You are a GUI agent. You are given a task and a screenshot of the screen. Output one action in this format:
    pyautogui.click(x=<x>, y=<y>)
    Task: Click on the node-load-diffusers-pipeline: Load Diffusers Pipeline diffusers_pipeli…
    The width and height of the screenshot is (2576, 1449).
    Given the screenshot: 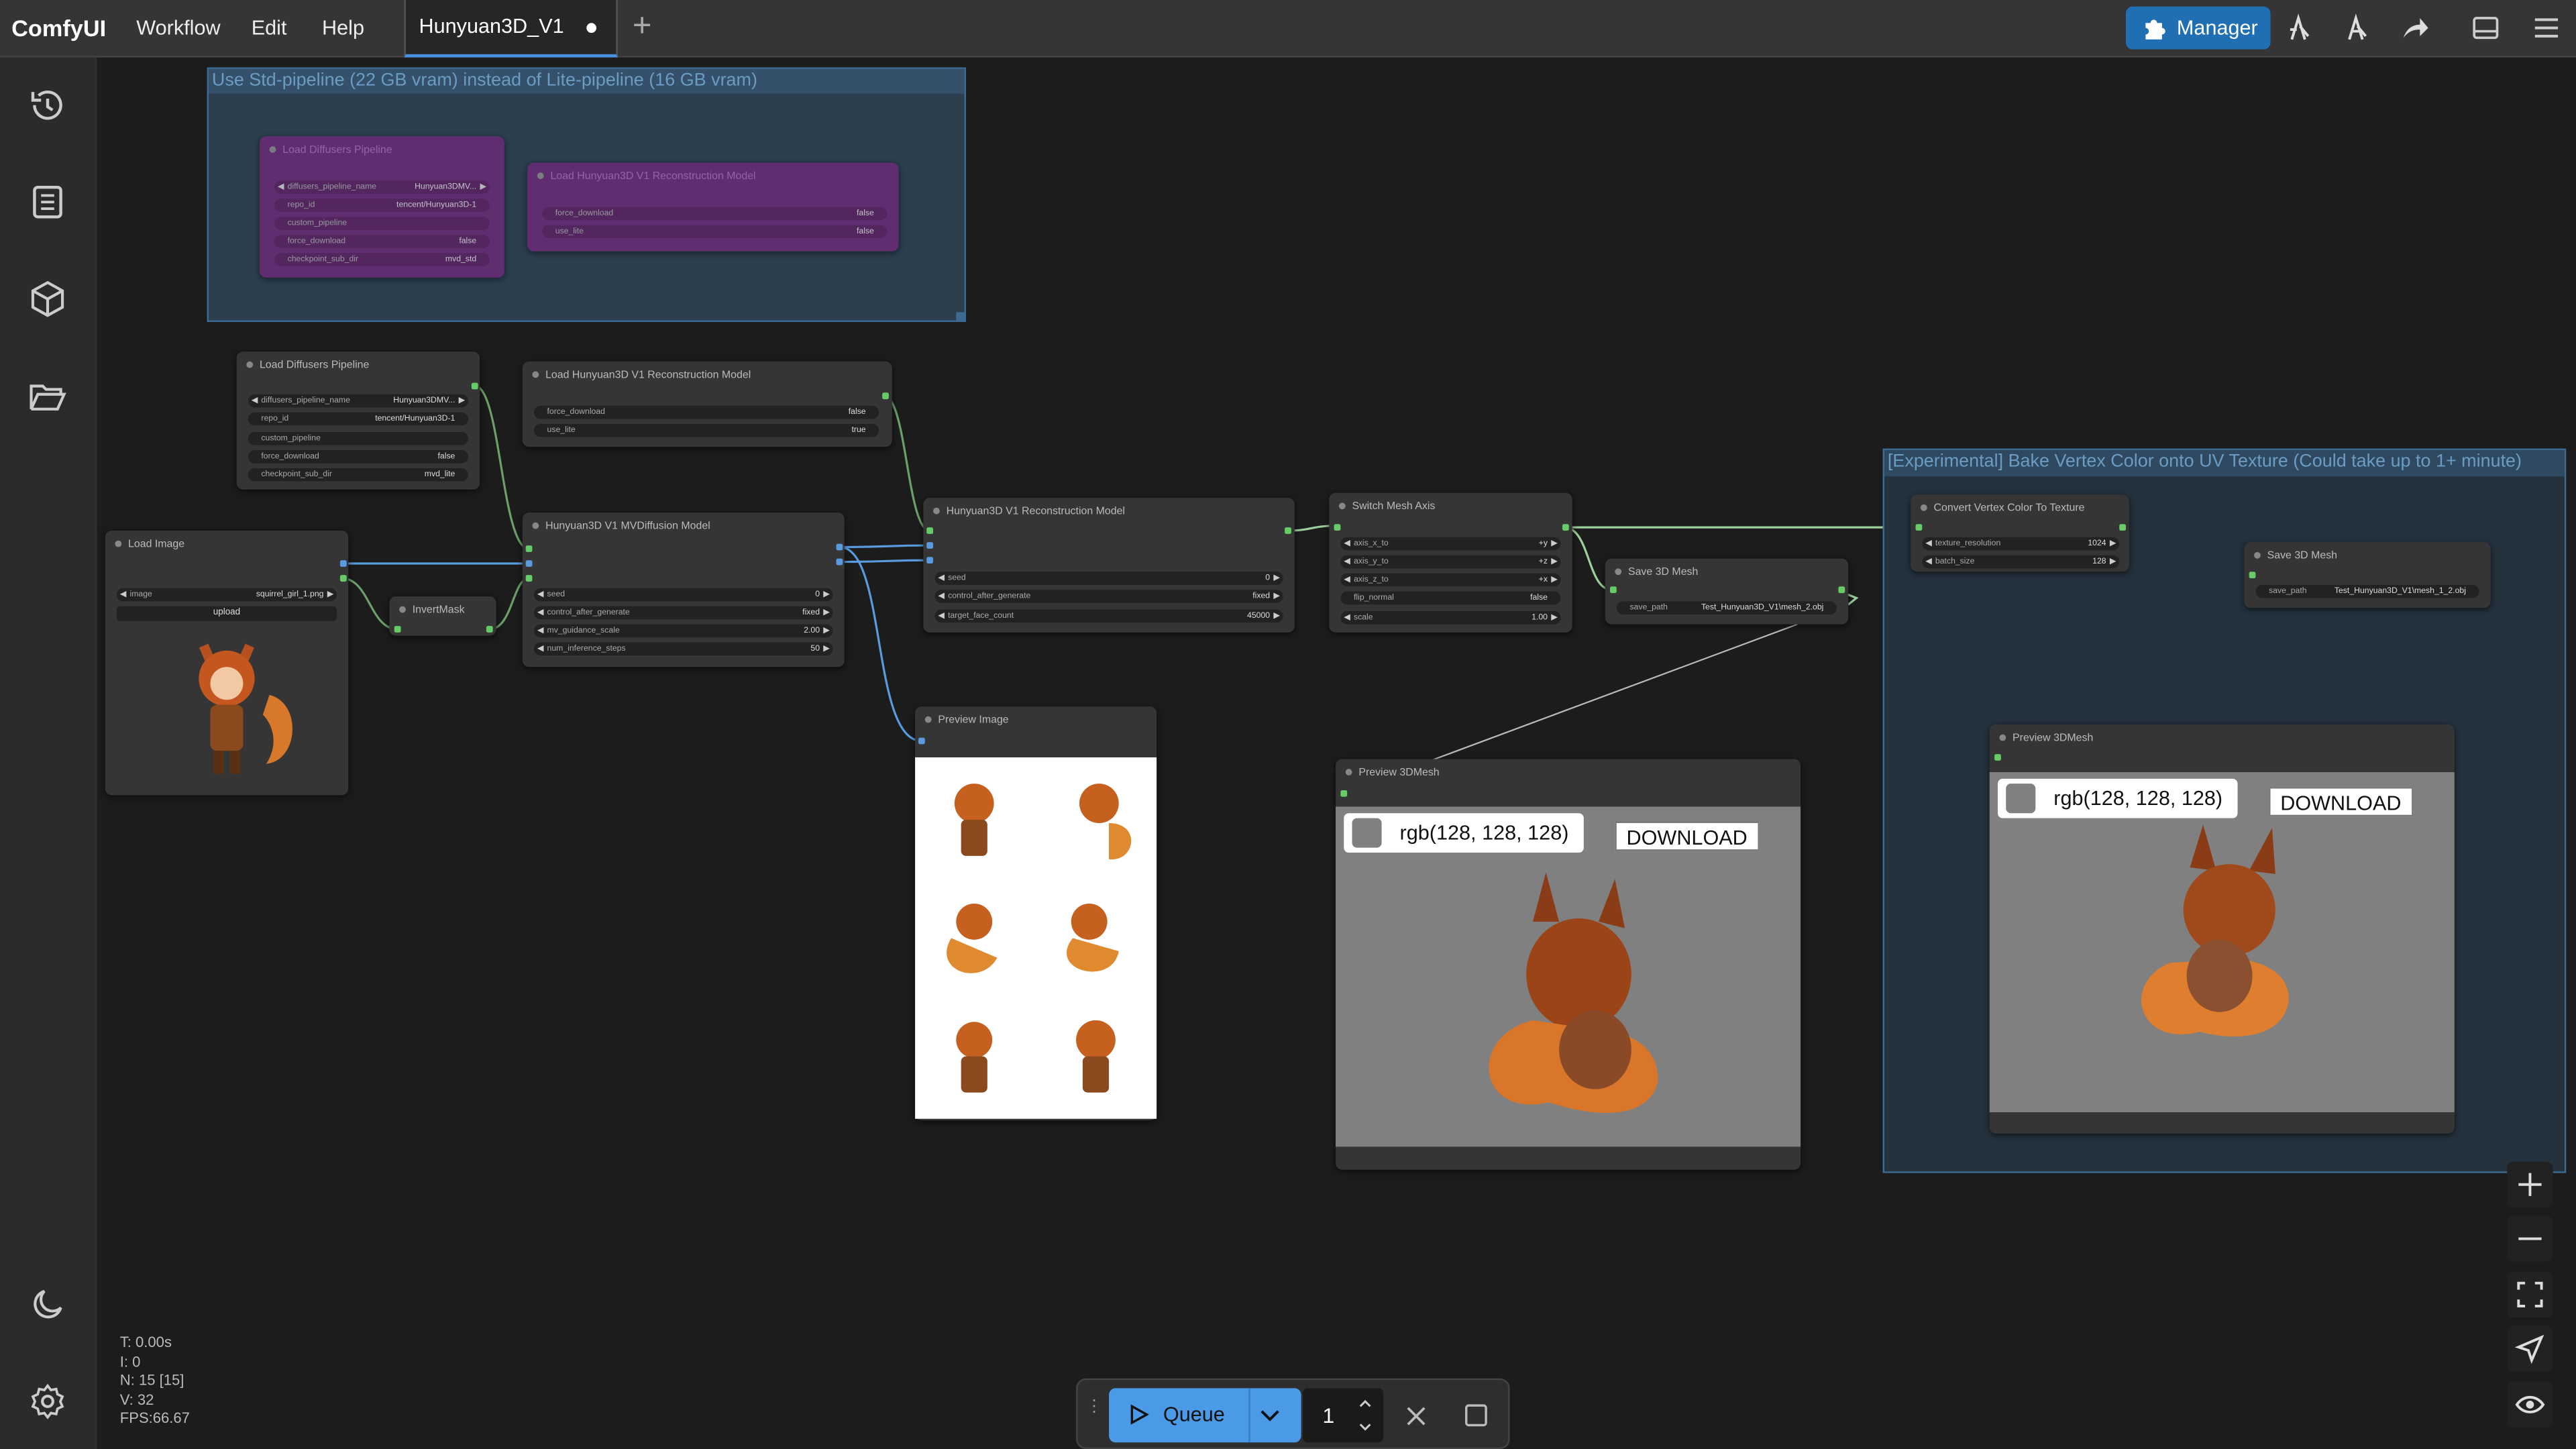 What is the action you would take?
    pyautogui.click(x=358, y=421)
    